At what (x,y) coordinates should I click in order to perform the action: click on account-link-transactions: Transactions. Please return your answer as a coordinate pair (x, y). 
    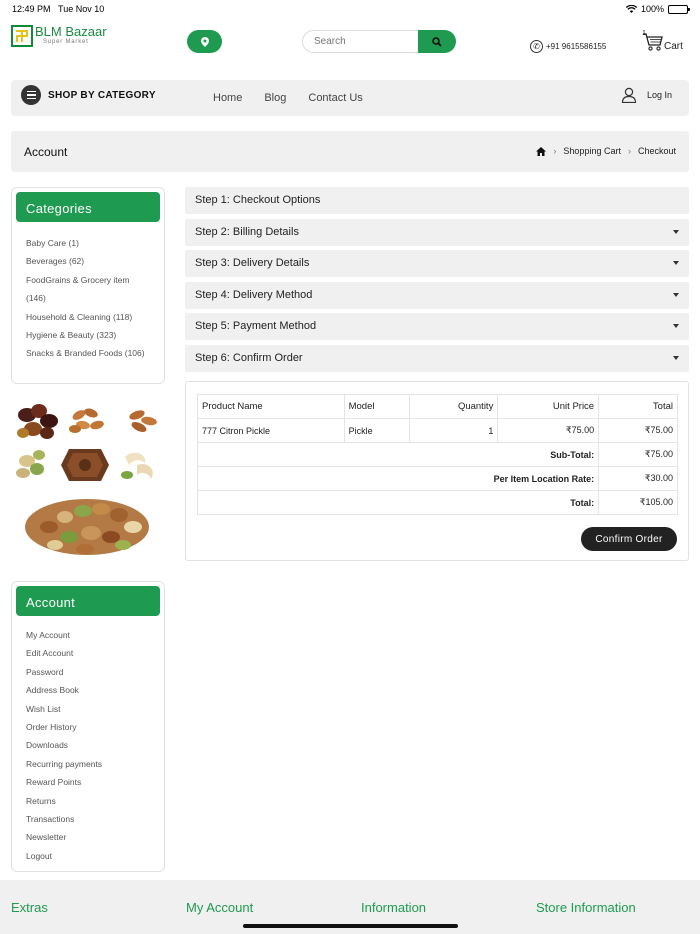
    Looking at the image, I should click on (95, 819).